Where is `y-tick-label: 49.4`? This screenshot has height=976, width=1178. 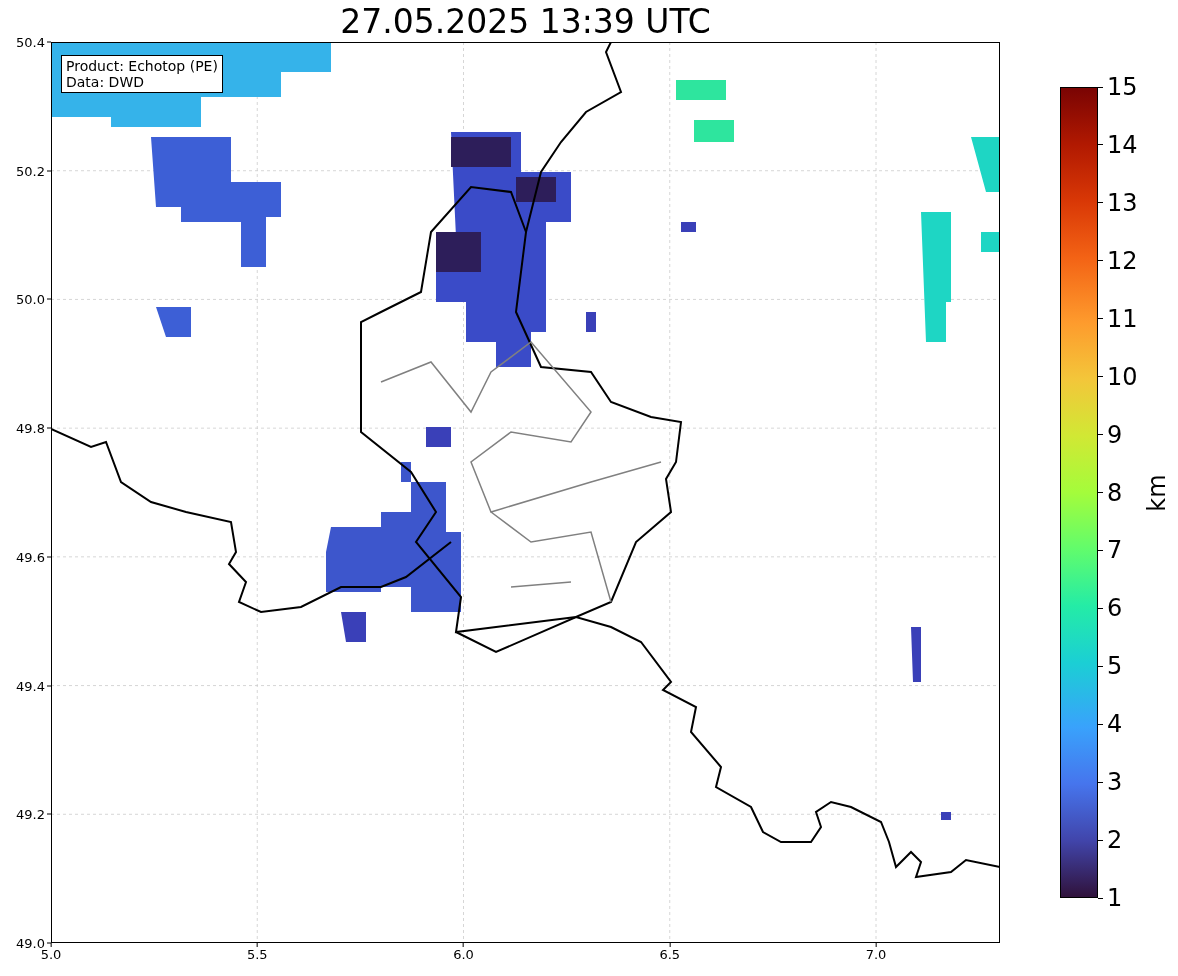 y-tick-label: 49.4 is located at coordinates (30, 686).